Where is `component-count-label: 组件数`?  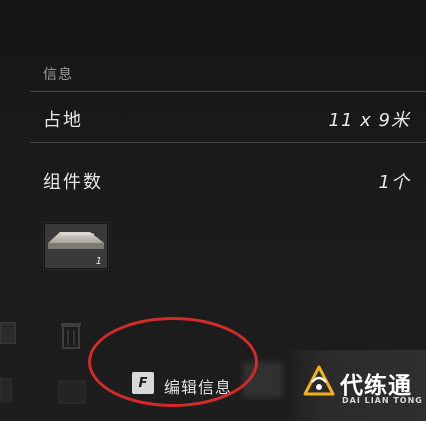
component-count-label: 组件数 is located at coordinates (73, 182).